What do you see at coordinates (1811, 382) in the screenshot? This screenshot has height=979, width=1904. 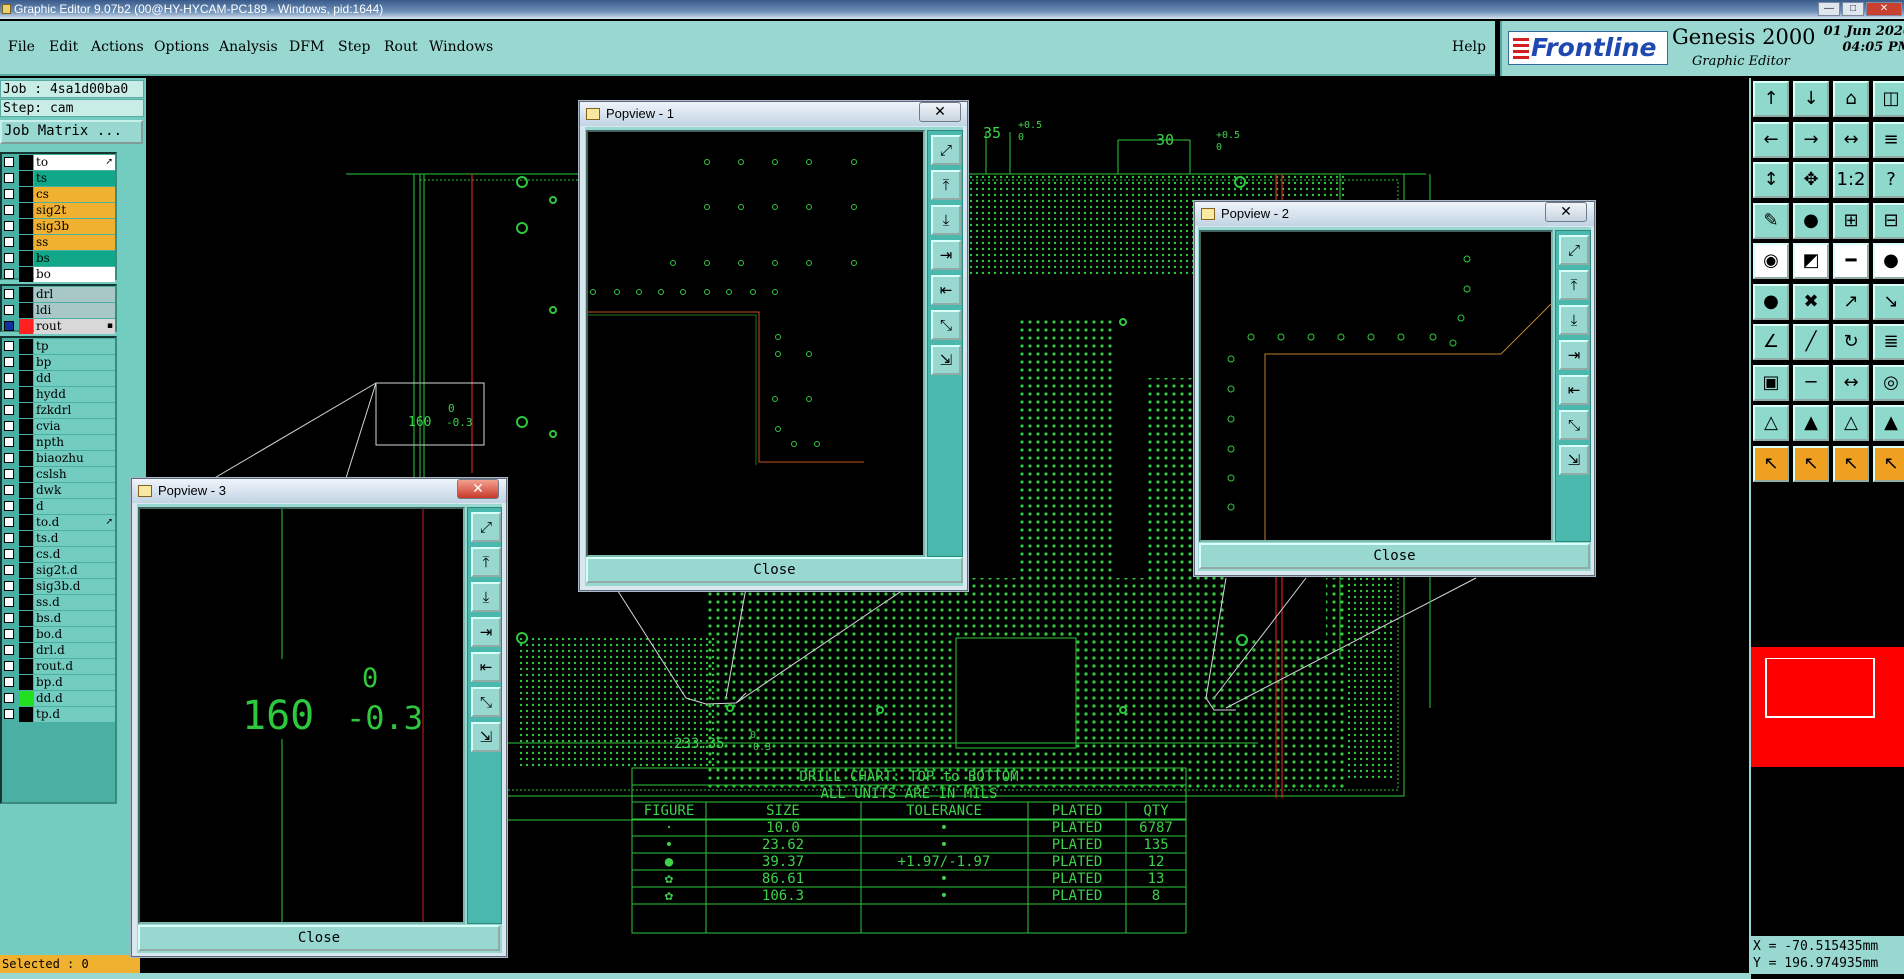 I see `tool-button: ─` at bounding box center [1811, 382].